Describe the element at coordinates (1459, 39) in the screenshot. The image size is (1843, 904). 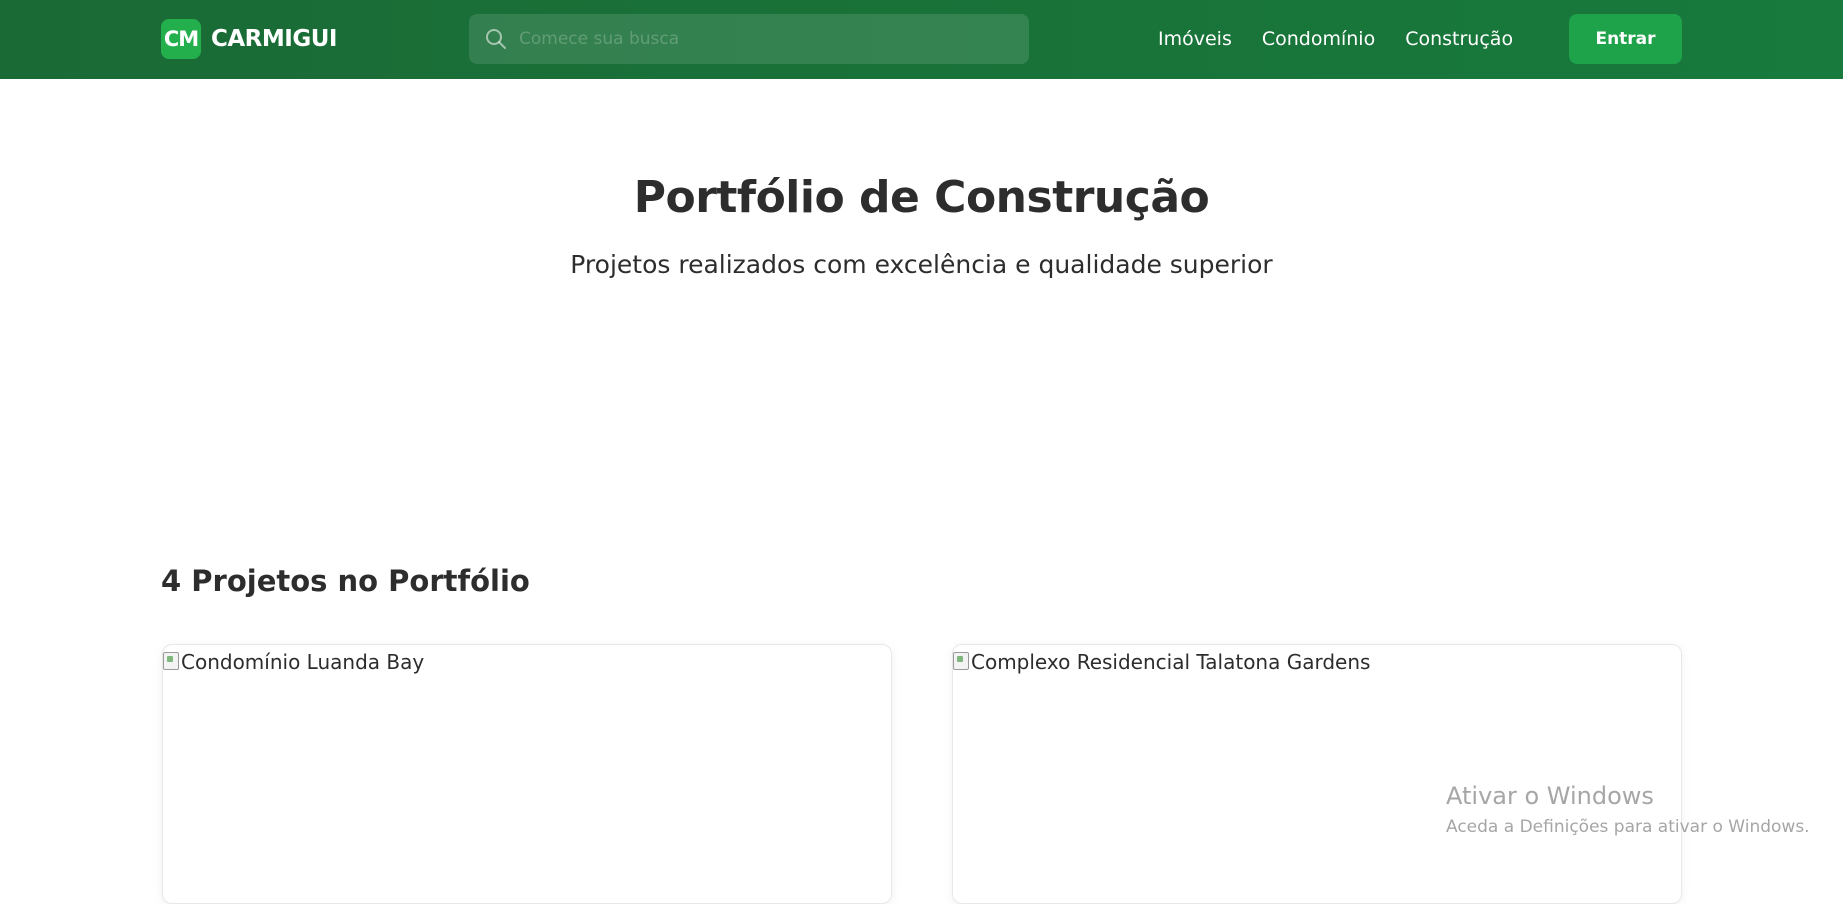
I see `nav-link-construcao: Construção` at that location.